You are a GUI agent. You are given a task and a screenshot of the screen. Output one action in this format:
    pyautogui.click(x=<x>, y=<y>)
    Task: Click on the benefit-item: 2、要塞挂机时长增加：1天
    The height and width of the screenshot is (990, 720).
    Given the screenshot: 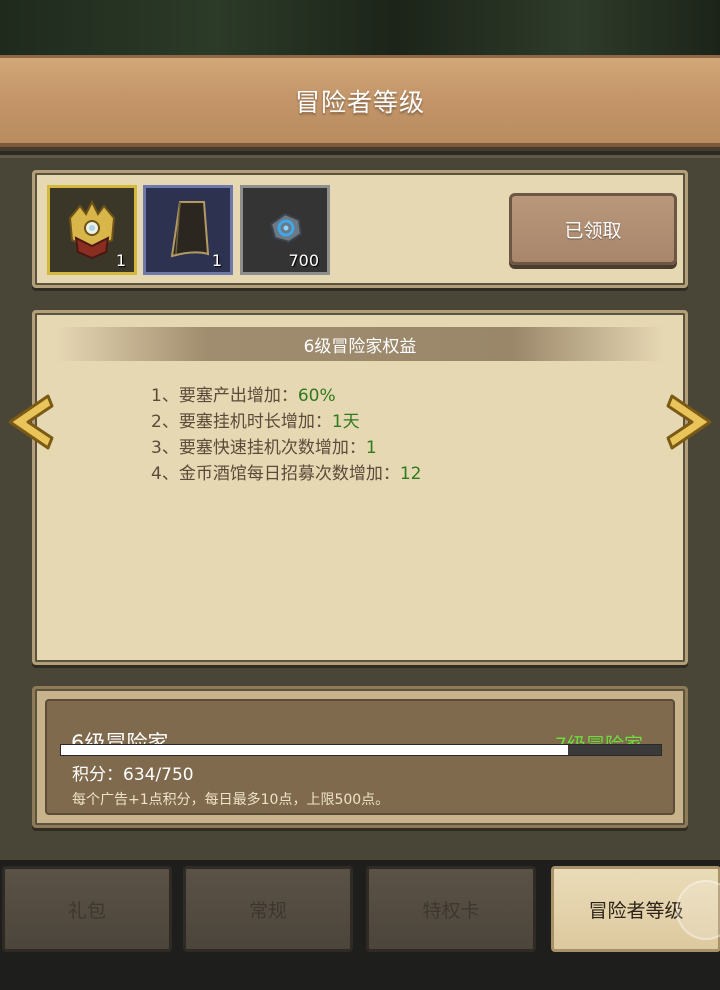 What is the action you would take?
    pyautogui.click(x=286, y=420)
    